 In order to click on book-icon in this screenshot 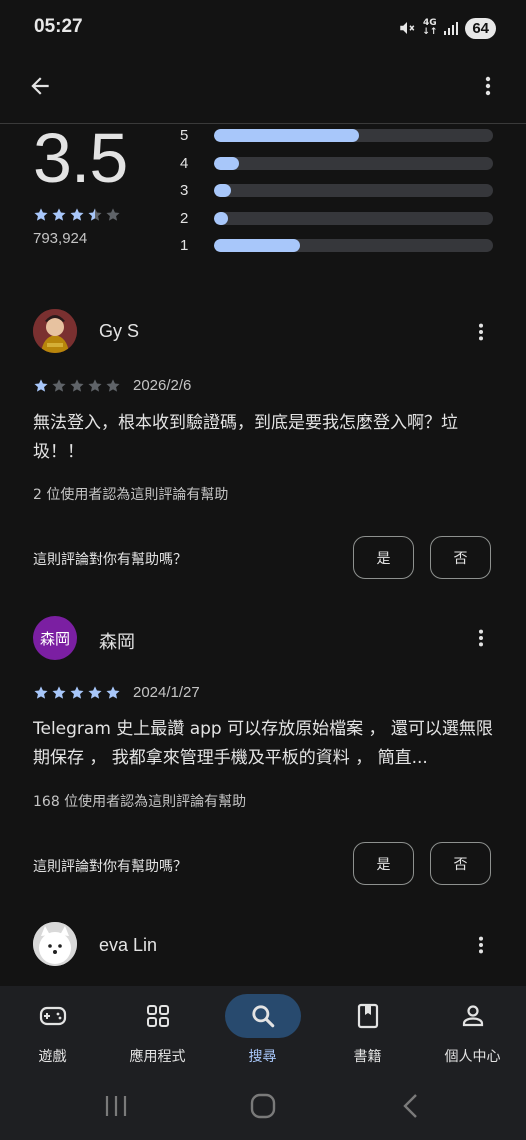, I will do `click(367, 1016)`.